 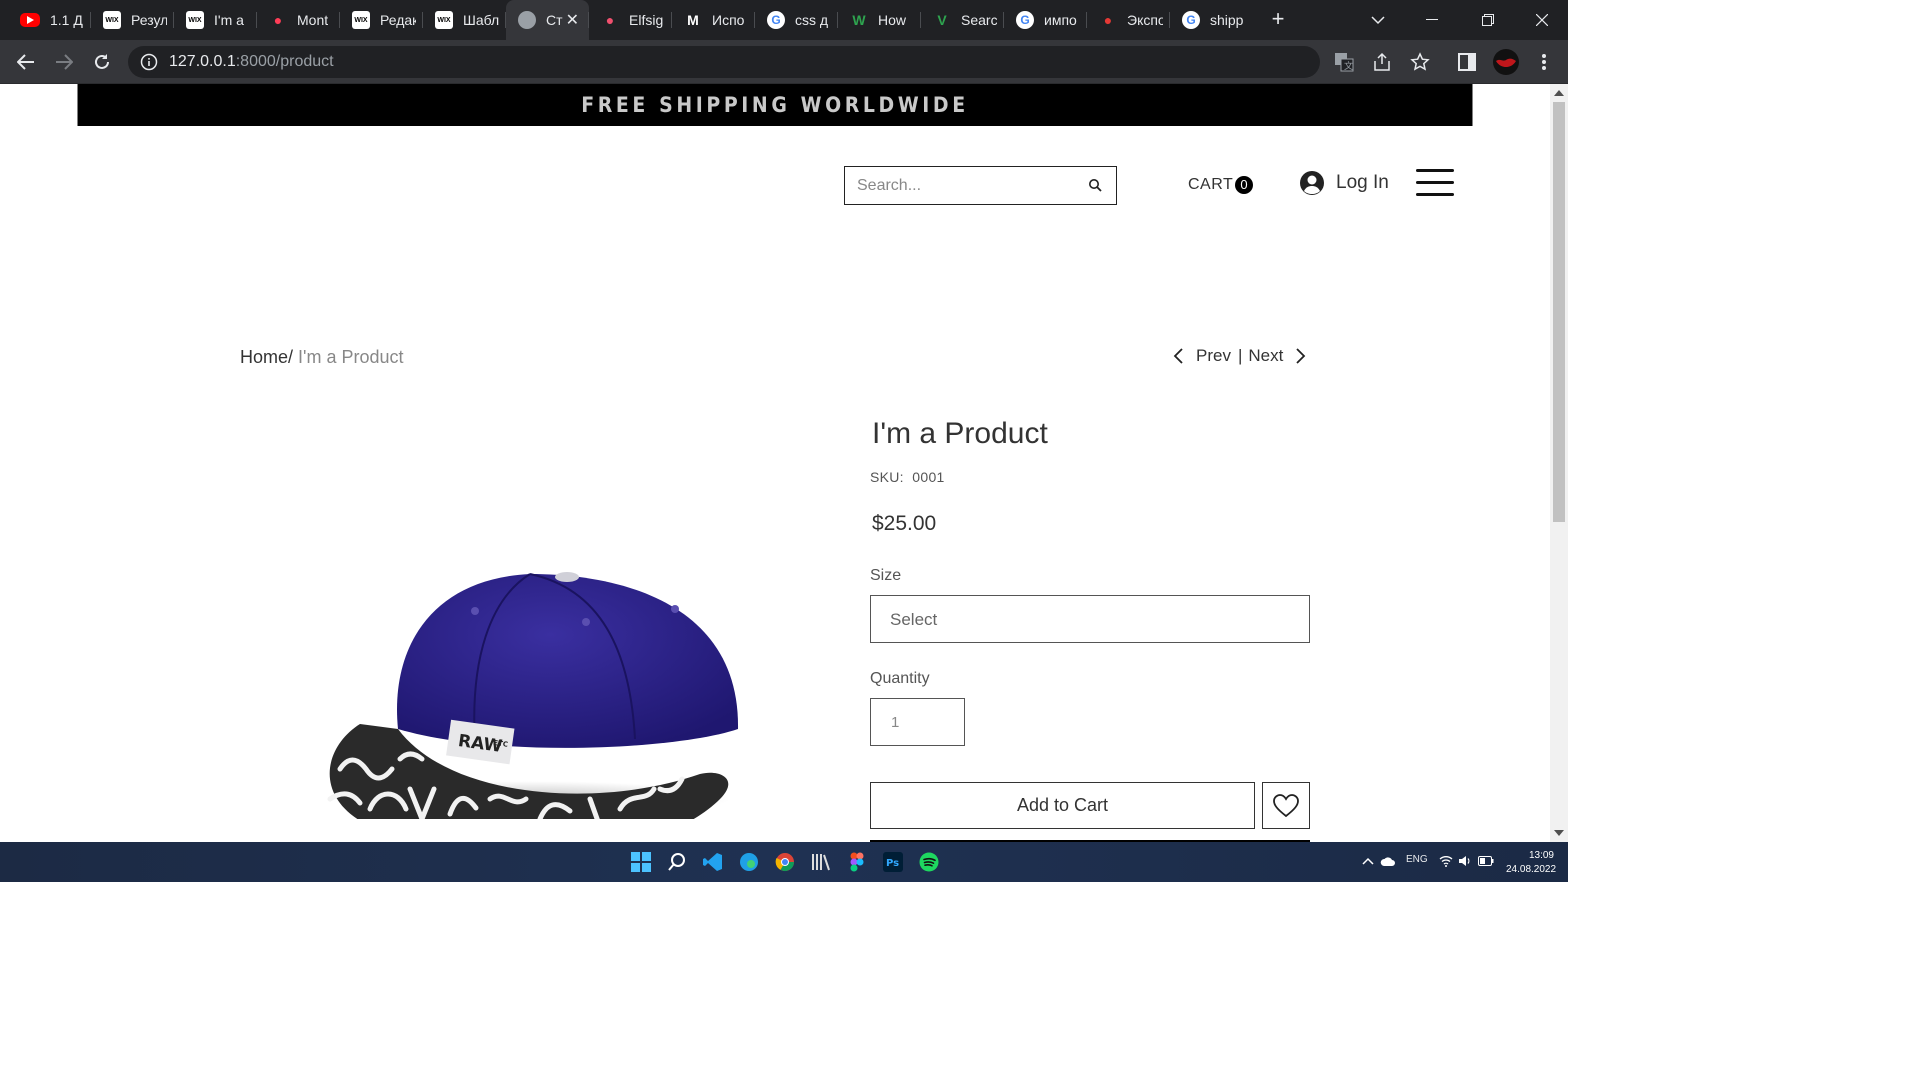 I want to click on tab-title: Экспо, so click(x=1145, y=20).